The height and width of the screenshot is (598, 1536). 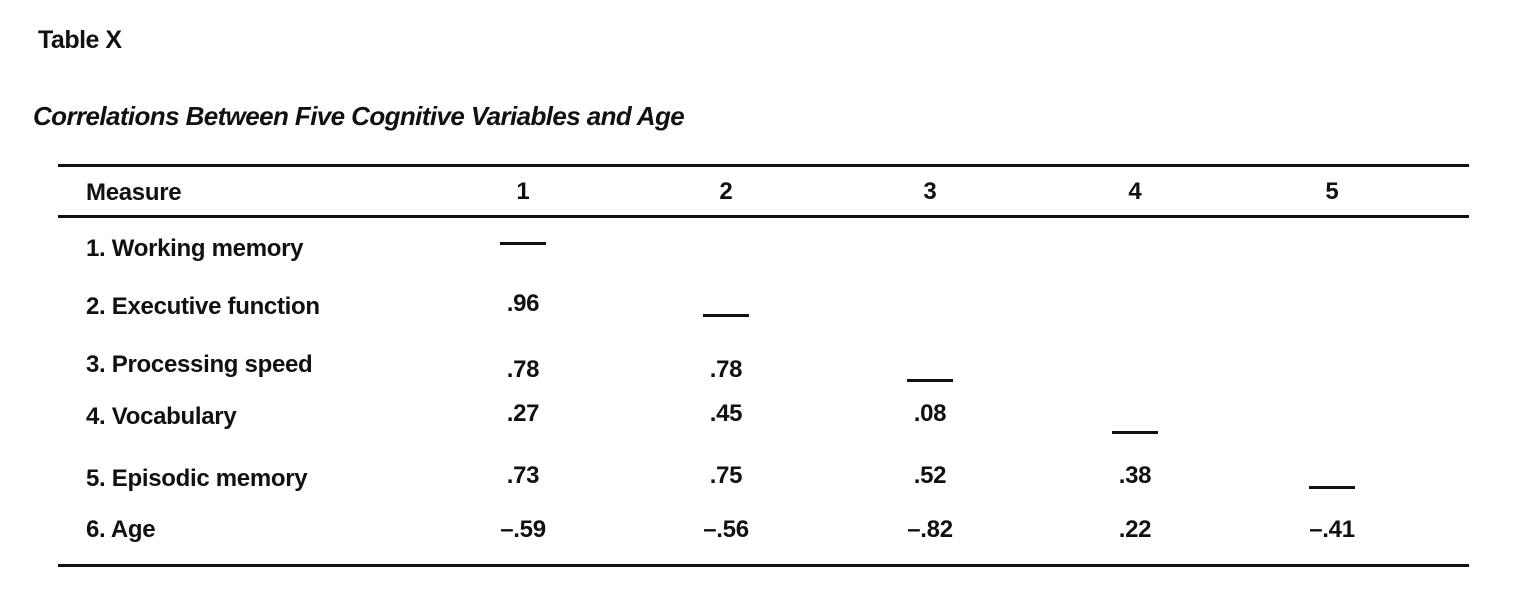 What do you see at coordinates (523, 475) in the screenshot?
I see `correlation-cell: .73` at bounding box center [523, 475].